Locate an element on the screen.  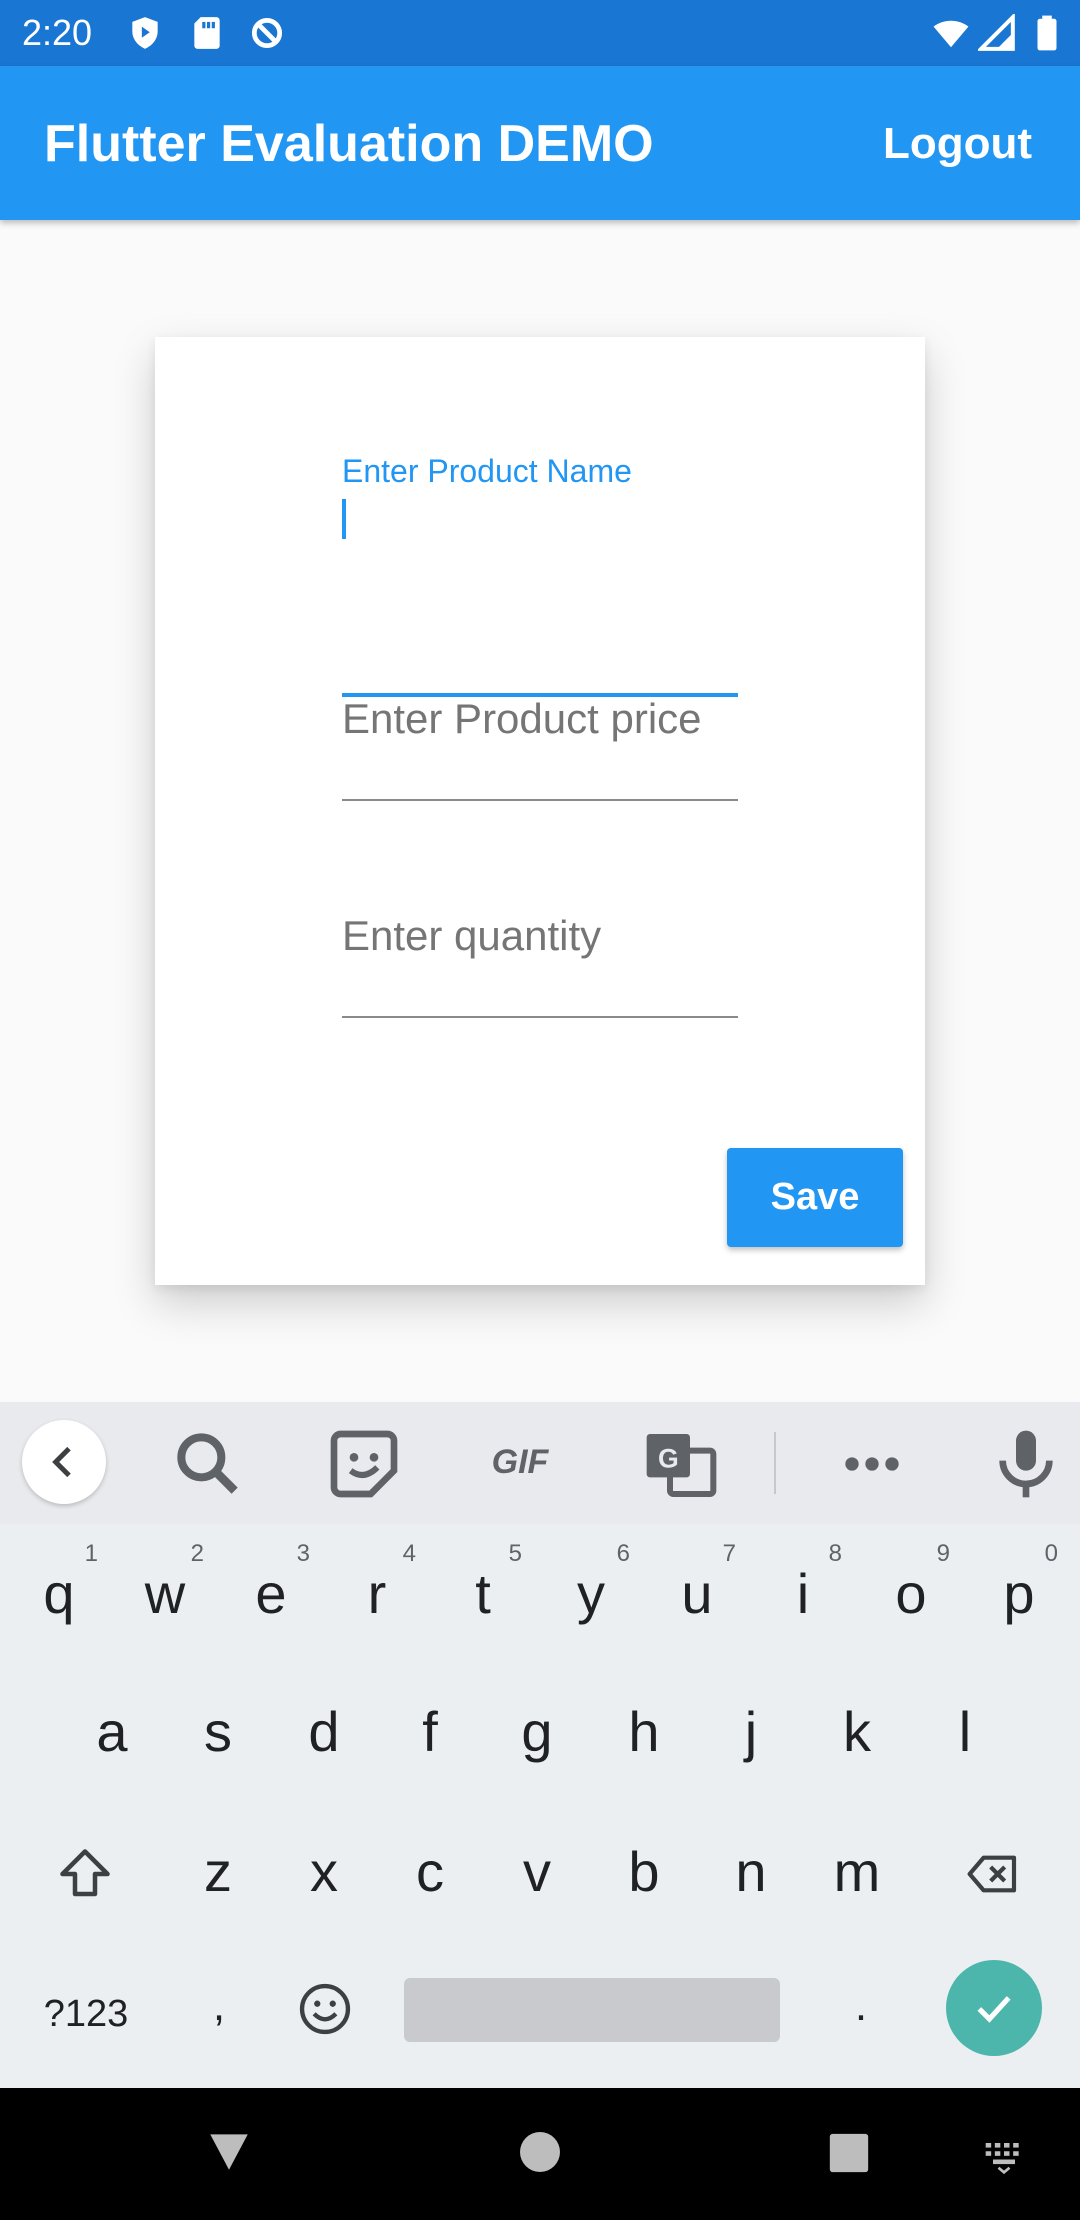
product-price-underline is located at coordinates (540, 800).